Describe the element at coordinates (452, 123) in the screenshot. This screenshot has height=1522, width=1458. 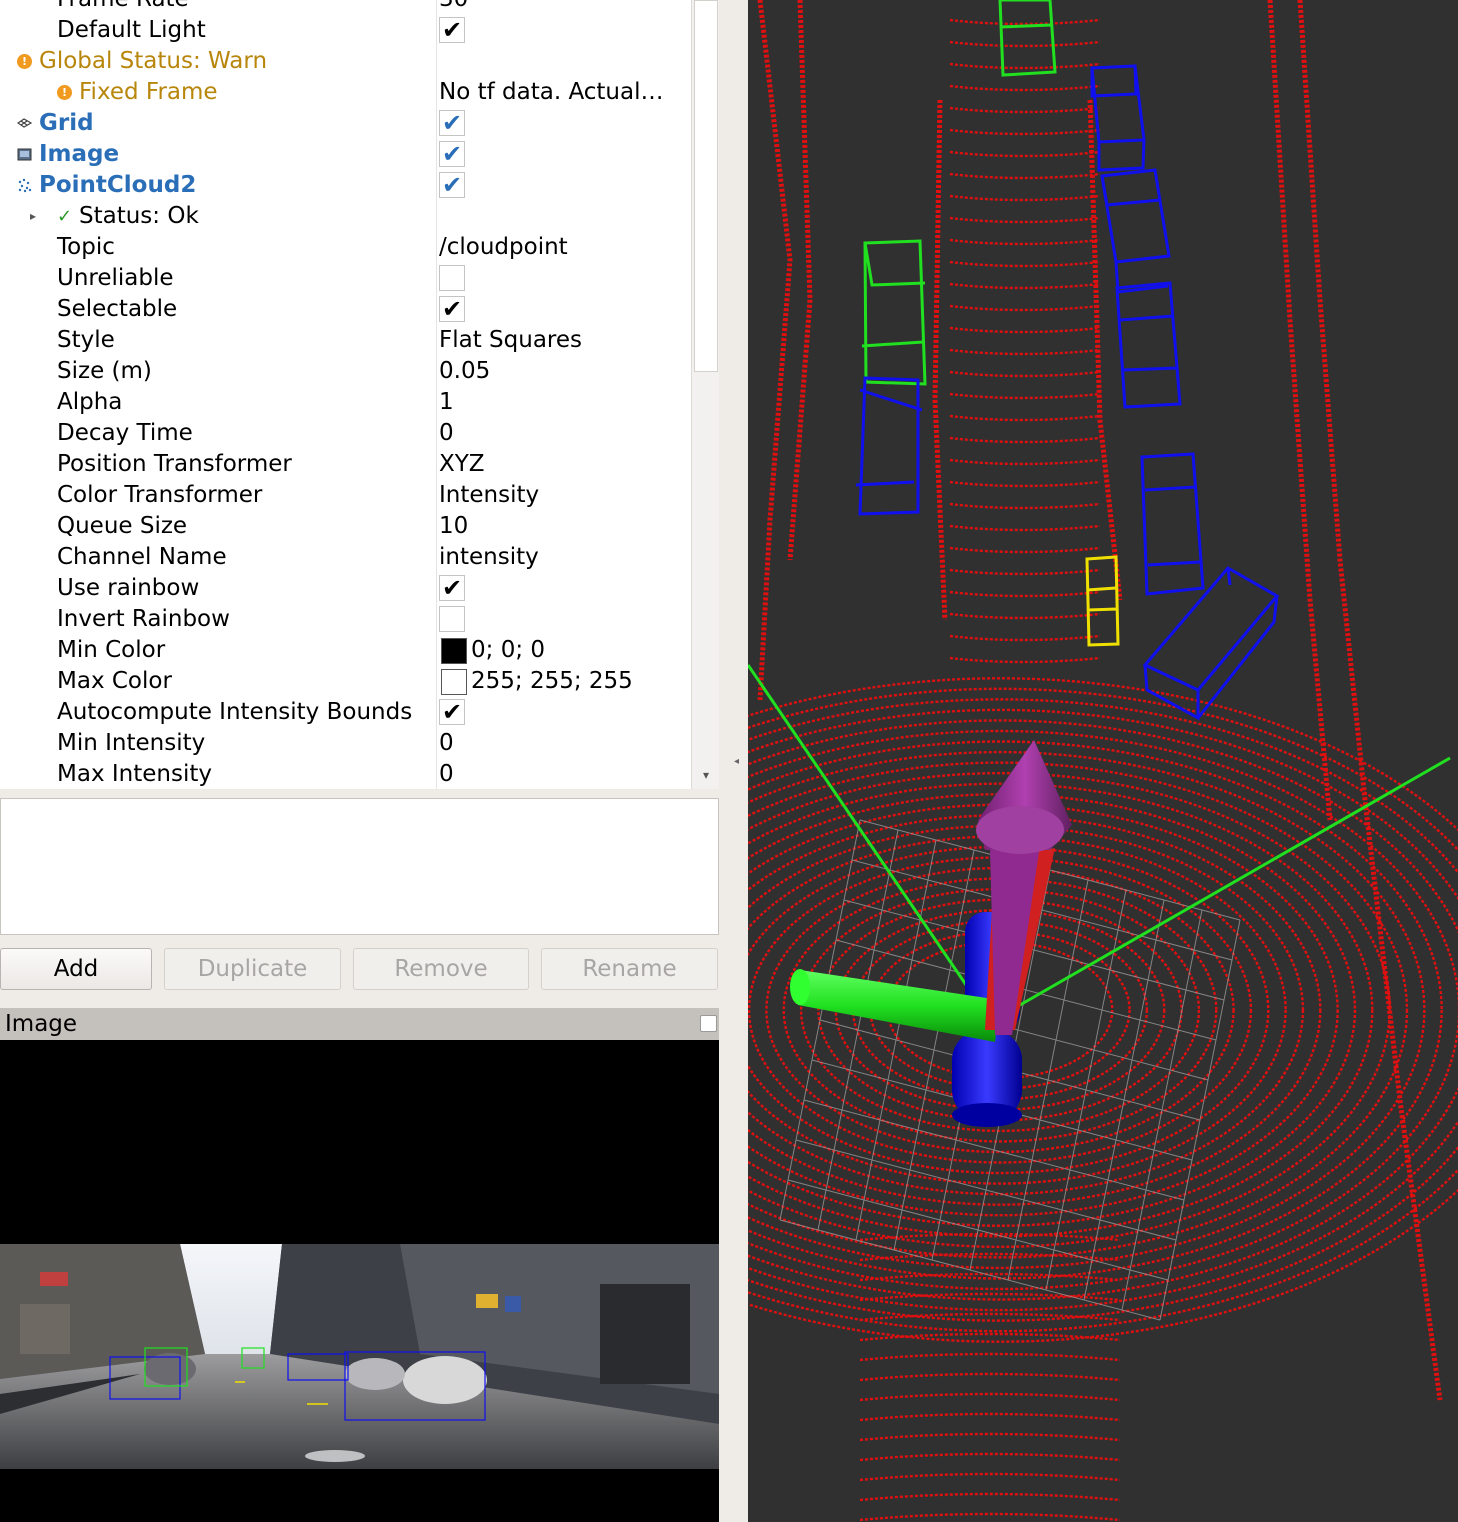
I see `checkbox-grid: ✔` at that location.